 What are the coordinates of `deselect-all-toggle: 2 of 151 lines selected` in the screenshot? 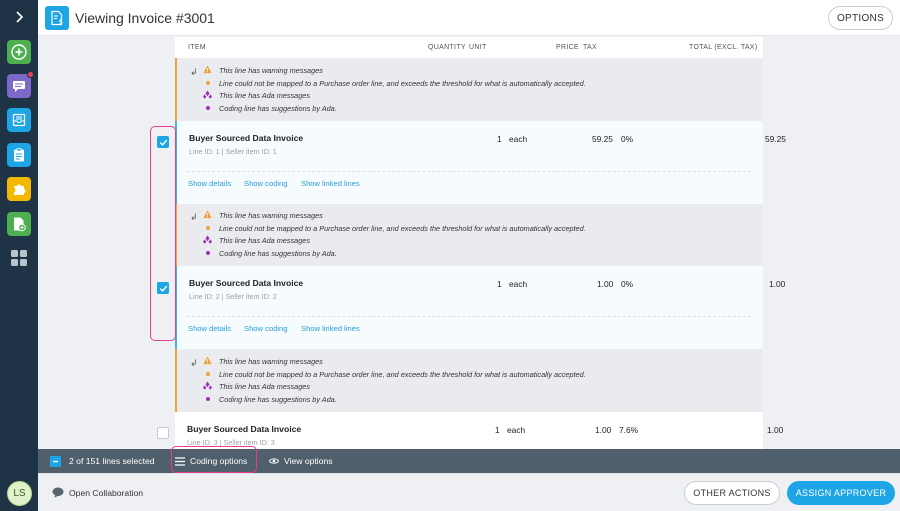 It's located at (102, 461).